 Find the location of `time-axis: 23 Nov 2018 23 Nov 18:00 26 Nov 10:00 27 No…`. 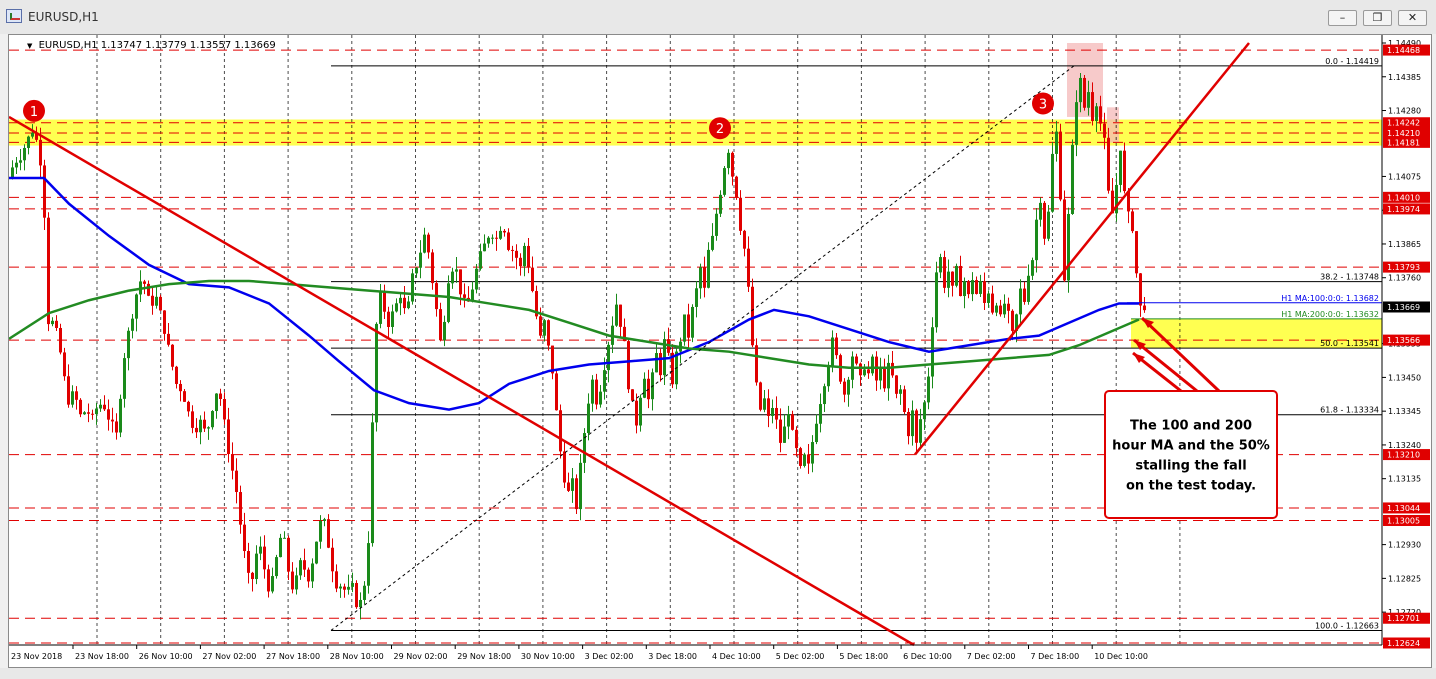

time-axis: 23 Nov 2018 23 Nov 18:00 26 Nov 10:00 27 No… is located at coordinates (695, 652).